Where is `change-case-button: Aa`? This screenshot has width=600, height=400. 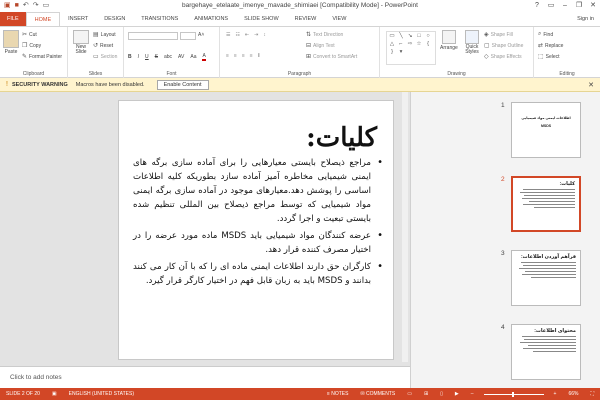 change-case-button: Aa is located at coordinates (193, 57).